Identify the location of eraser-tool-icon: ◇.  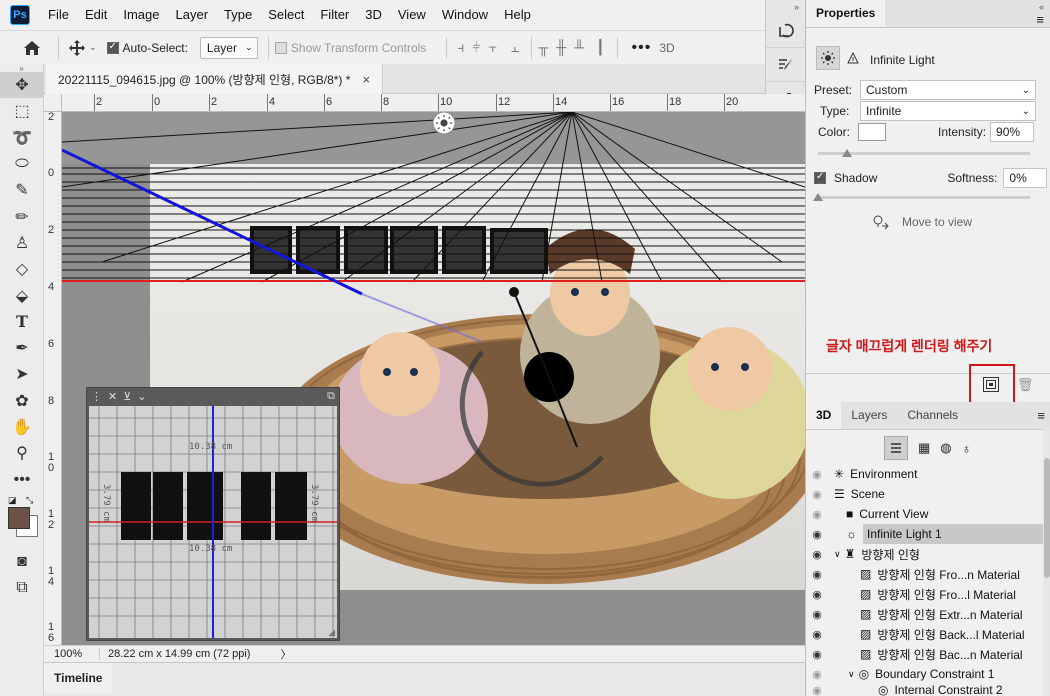
(22, 269).